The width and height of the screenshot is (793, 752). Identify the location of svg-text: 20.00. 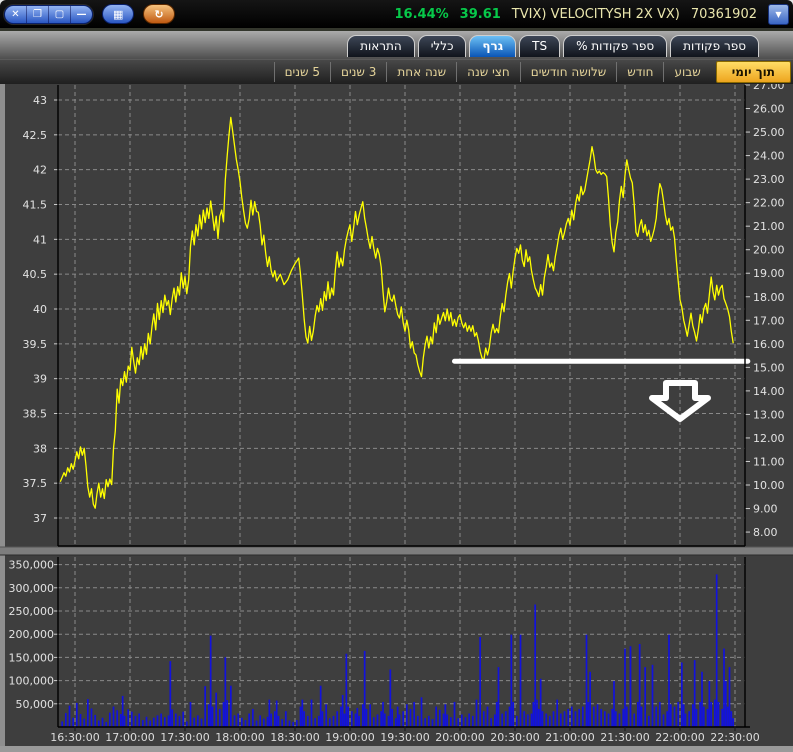
(769, 250).